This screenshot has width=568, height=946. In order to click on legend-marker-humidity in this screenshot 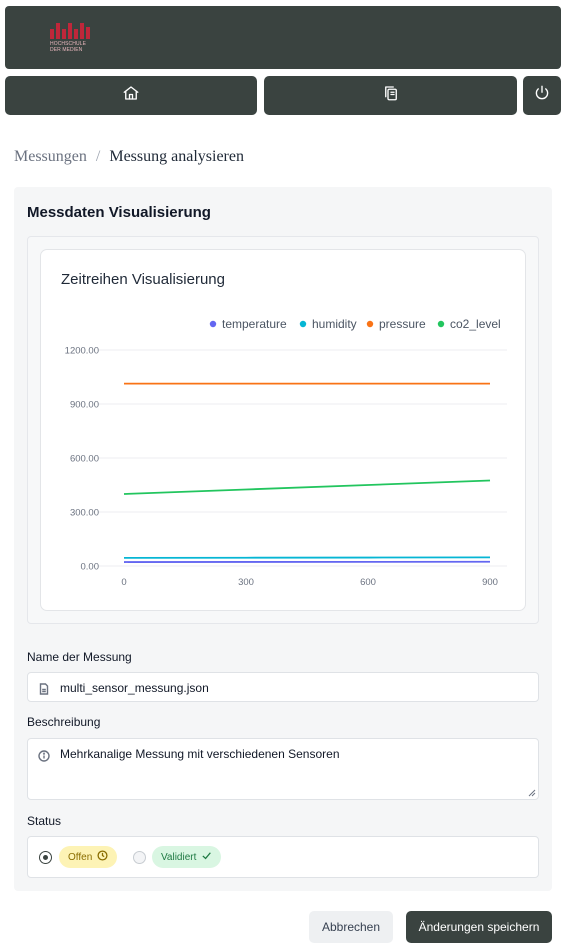, I will do `click(303, 324)`.